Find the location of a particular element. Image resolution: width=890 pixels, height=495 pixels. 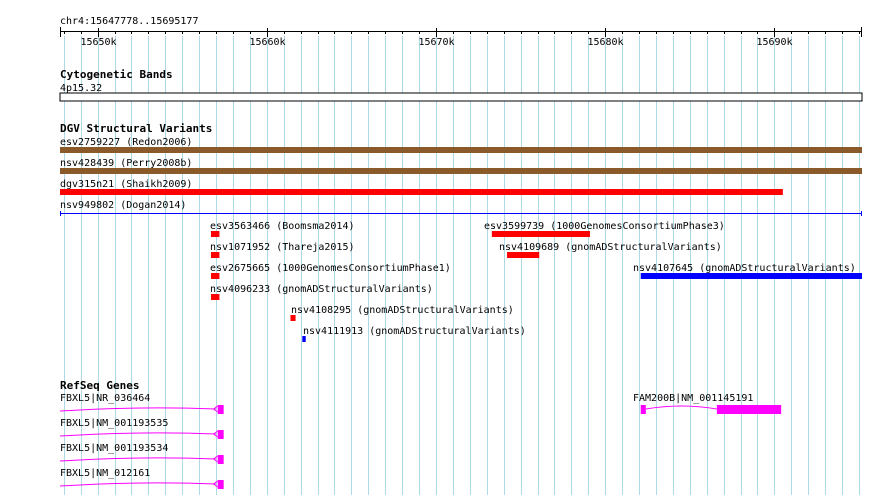

sv-label: nsv4096233 (gnomADStructuralVariants) is located at coordinates (321, 289).